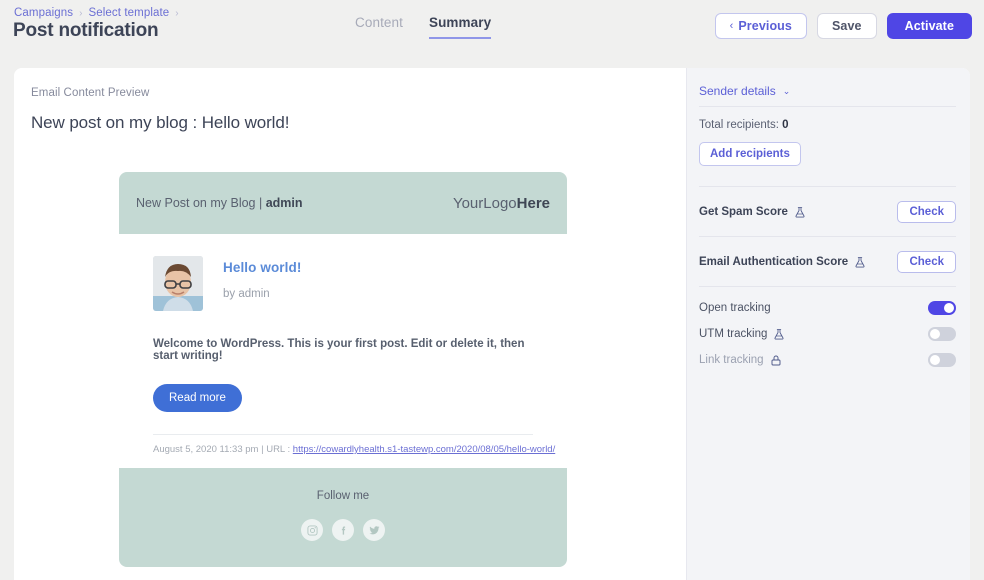  What do you see at coordinates (741, 125) in the screenshot?
I see `total-recipients-label: Total recipients:` at bounding box center [741, 125].